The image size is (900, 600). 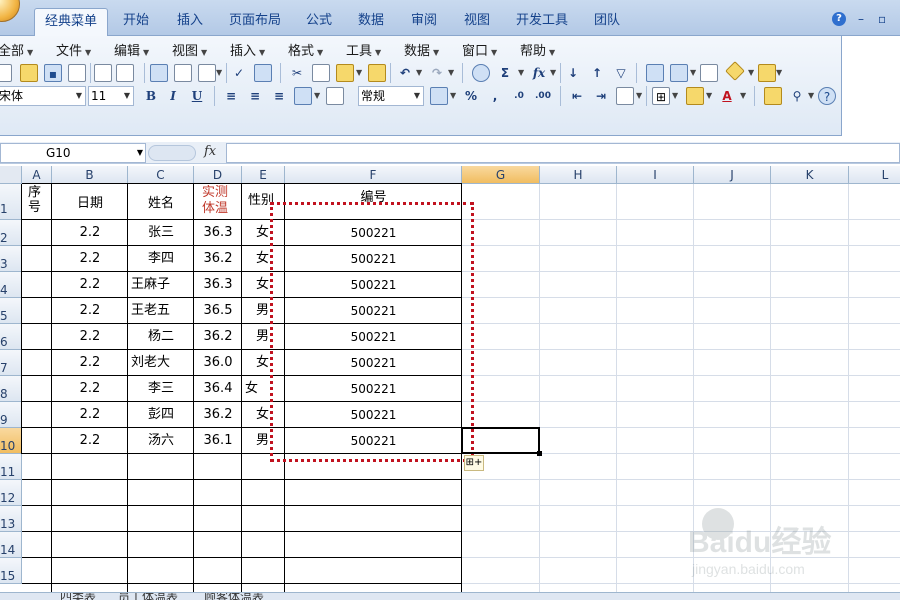 What do you see at coordinates (727, 96) in the screenshot?
I see `font-color-icon: A` at bounding box center [727, 96].